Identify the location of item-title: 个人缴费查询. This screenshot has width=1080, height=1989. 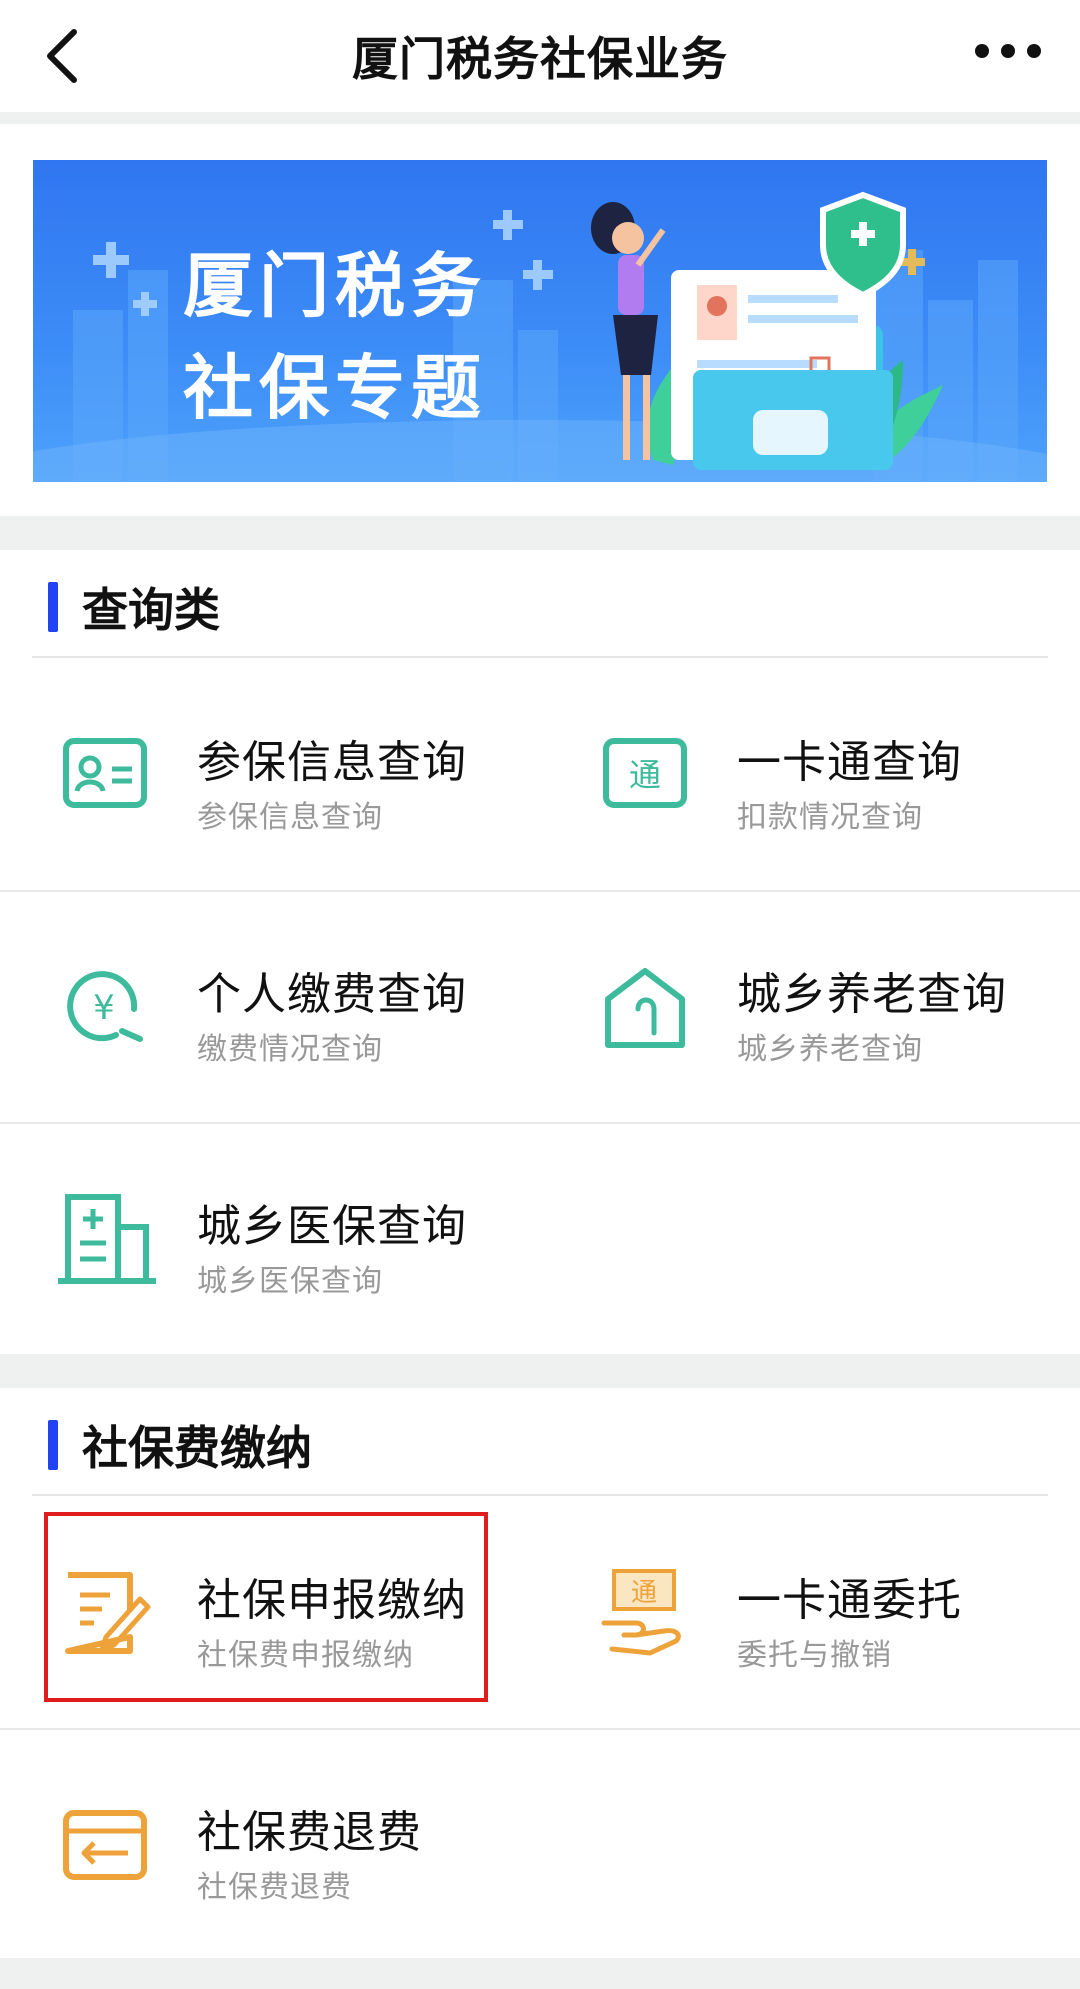
(332, 994).